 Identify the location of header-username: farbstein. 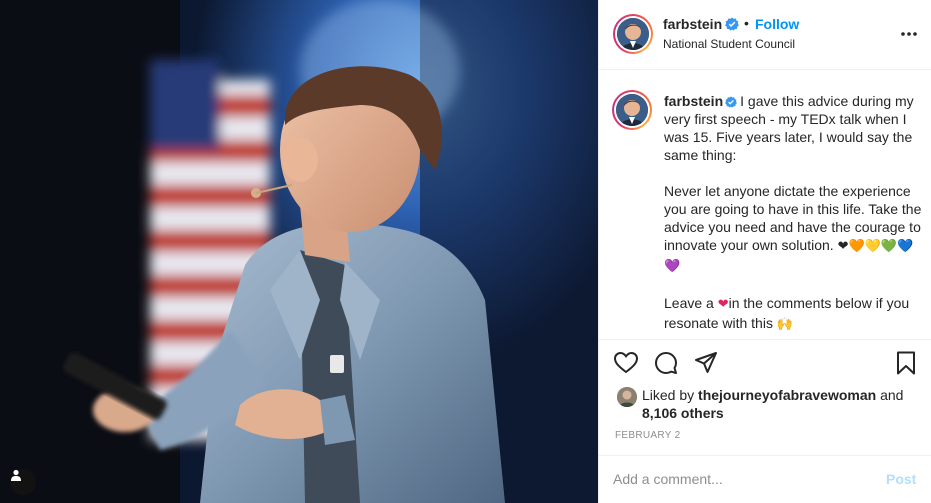
(692, 24).